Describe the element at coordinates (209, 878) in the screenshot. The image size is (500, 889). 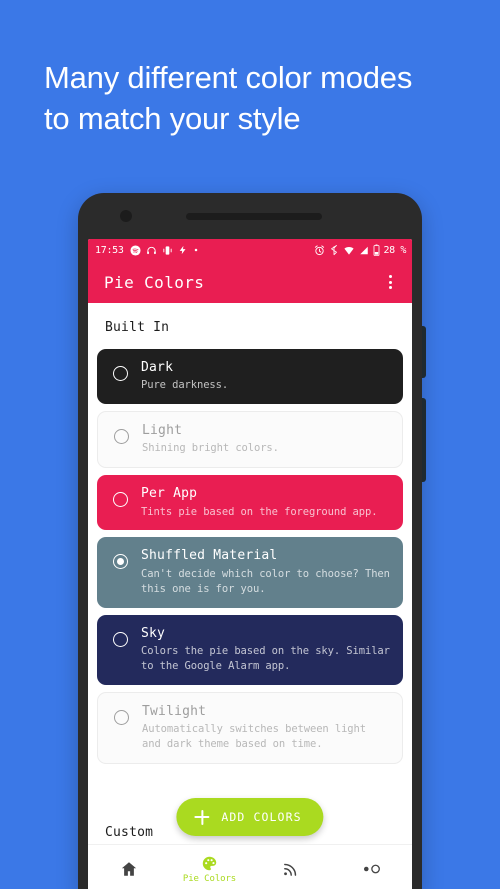
I see `nav-label-pie-colors: Pie Colors` at that location.